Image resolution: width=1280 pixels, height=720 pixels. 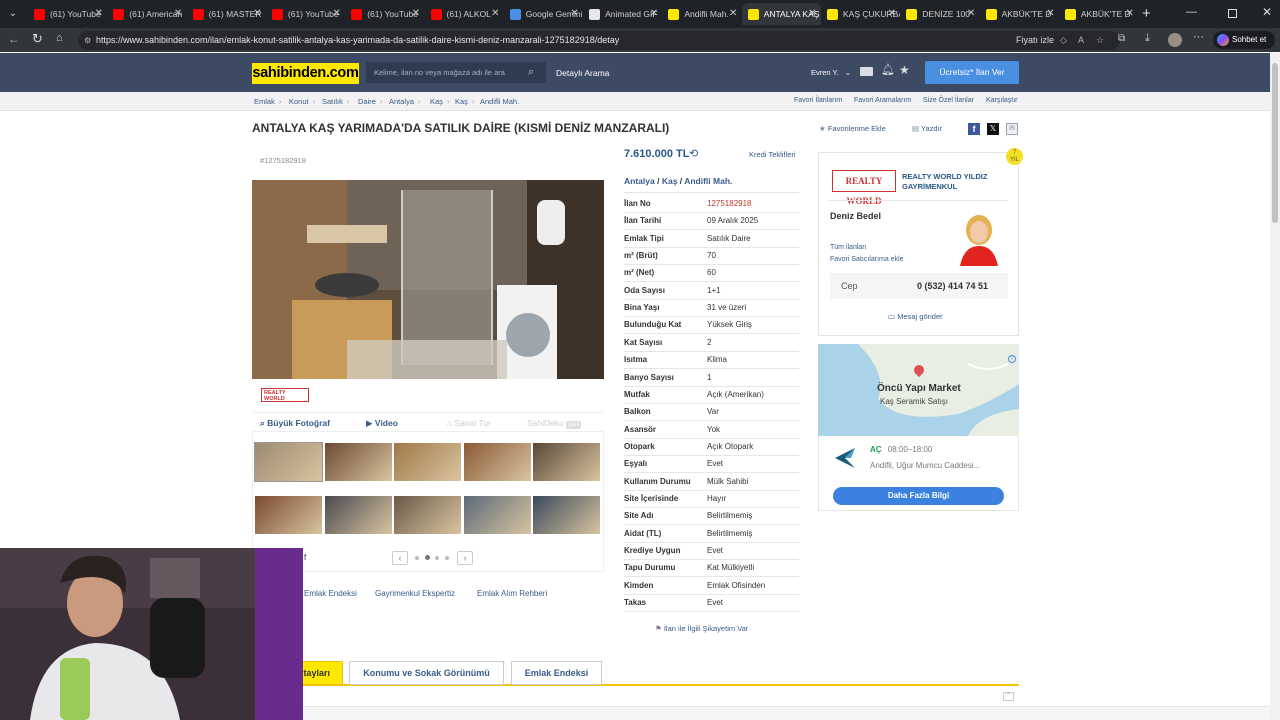 I want to click on breadcrumb-item: Andifli Mah., so click(x=499, y=101).